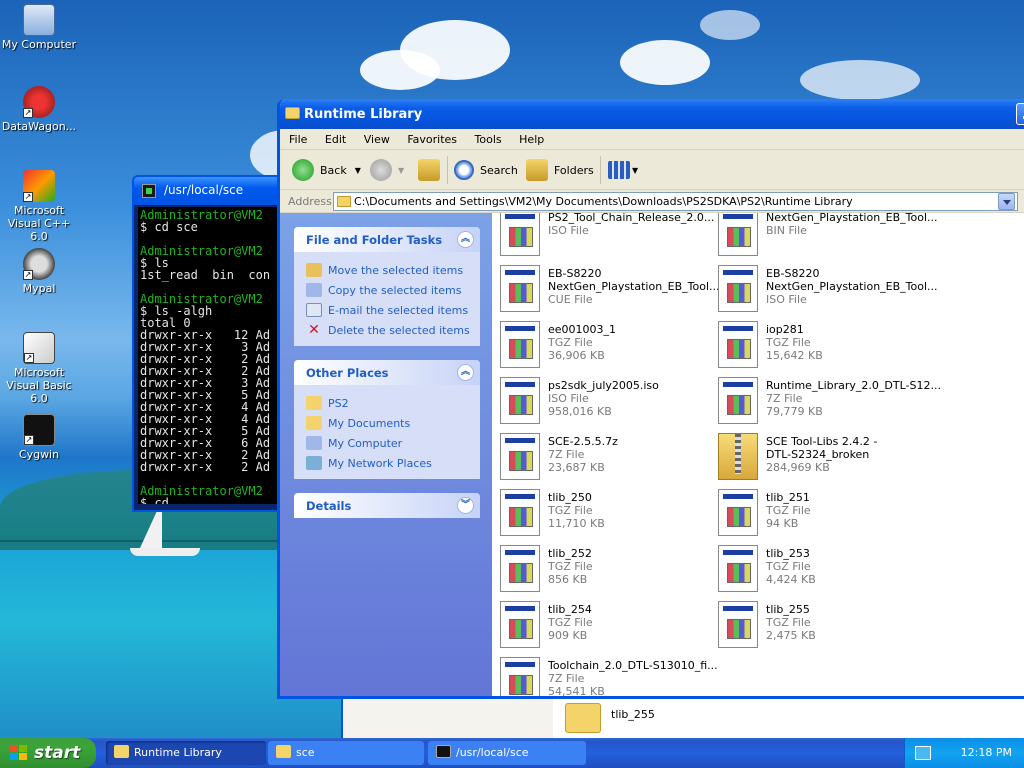 The height and width of the screenshot is (768, 1024). What do you see at coordinates (599, 344) in the screenshot?
I see `file-item: ee001003_1 TGZ File 36,906 KB` at bounding box center [599, 344].